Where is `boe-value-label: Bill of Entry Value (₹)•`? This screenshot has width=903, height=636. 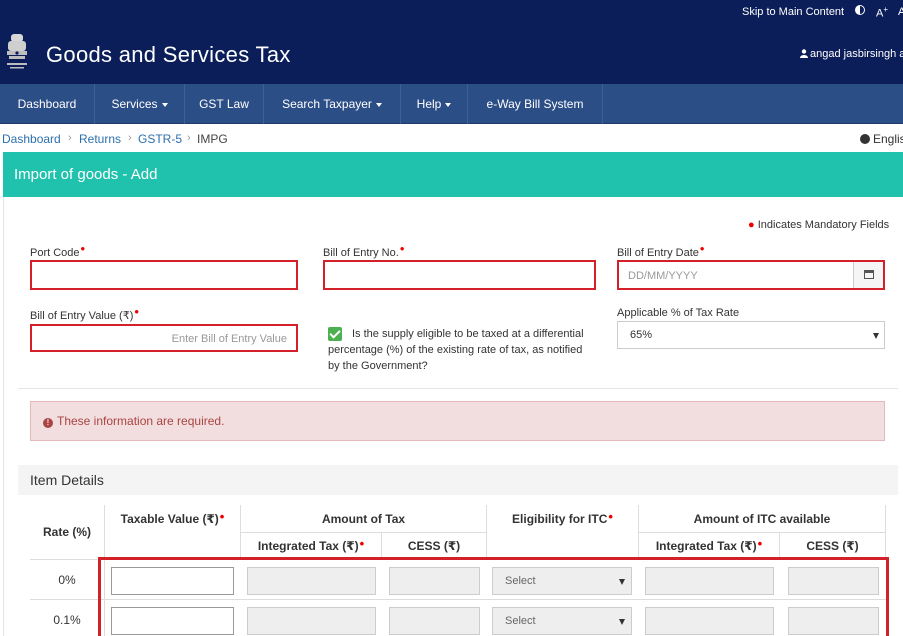 boe-value-label: Bill of Entry Value (₹)• is located at coordinates (84, 313).